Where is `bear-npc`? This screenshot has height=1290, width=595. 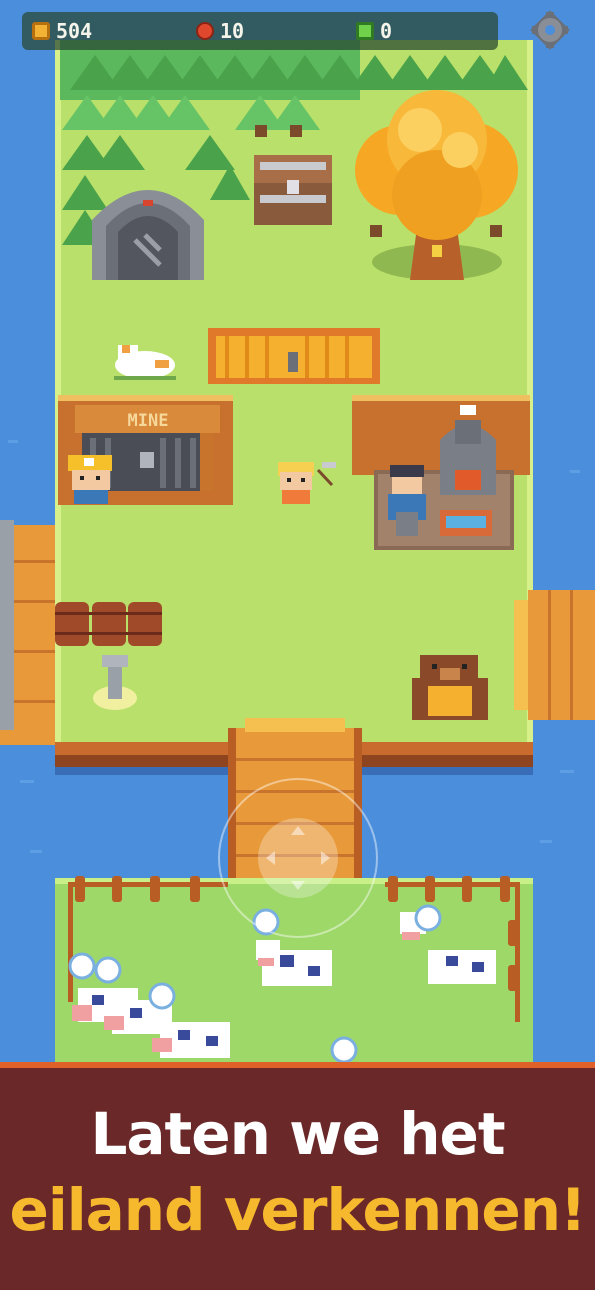 bear-npc is located at coordinates (450, 687).